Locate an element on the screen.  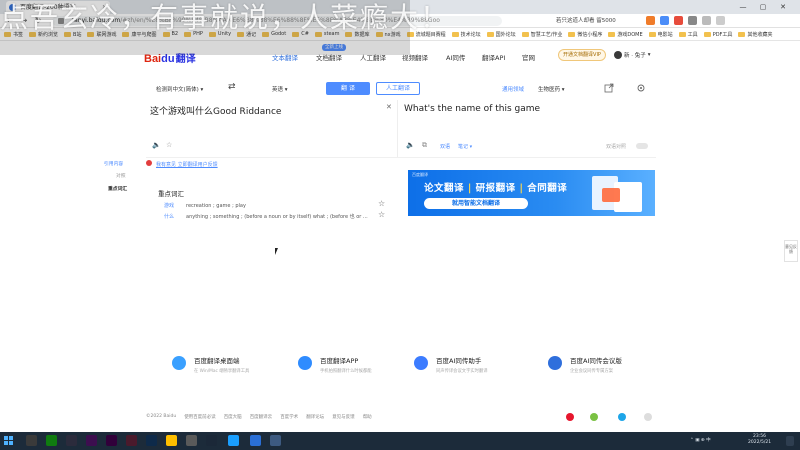
bilingual-link: 双语 is located at coordinates (445, 146).